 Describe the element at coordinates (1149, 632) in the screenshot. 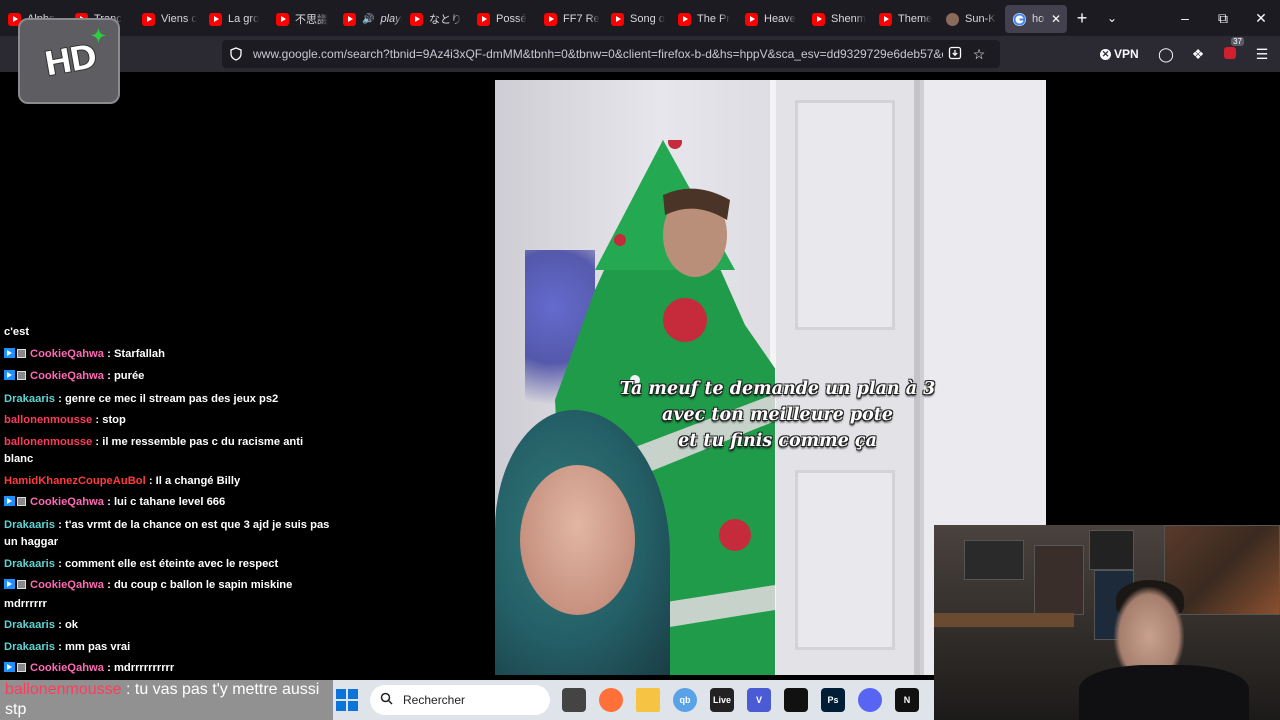

I see `webcam-person-face` at that location.